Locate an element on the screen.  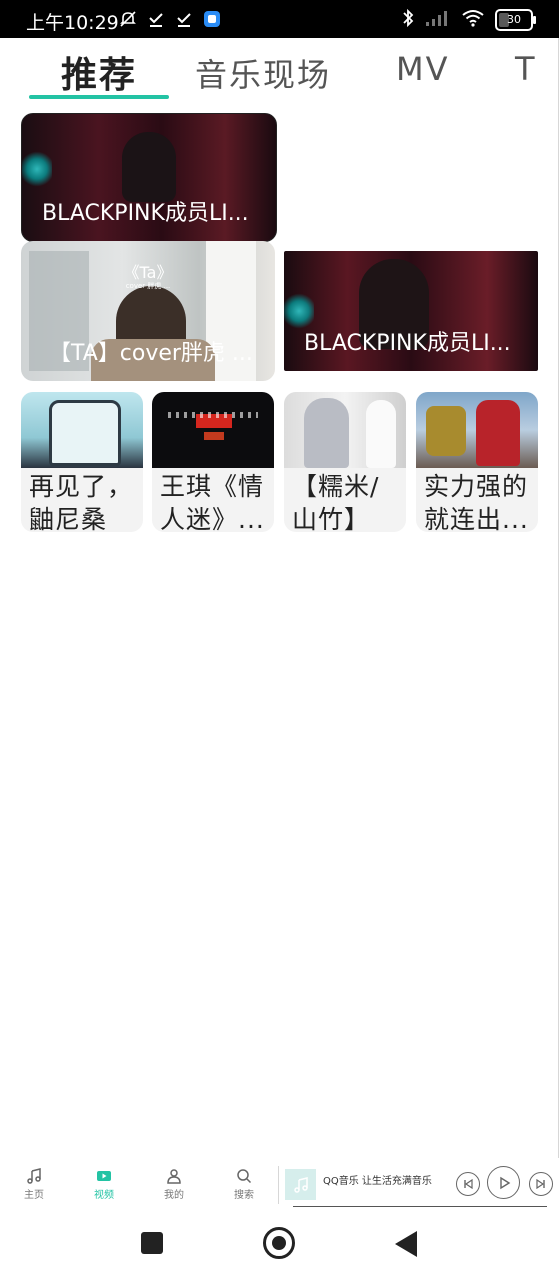
tab-recommend: 推荐 is located at coordinates (99, 72).